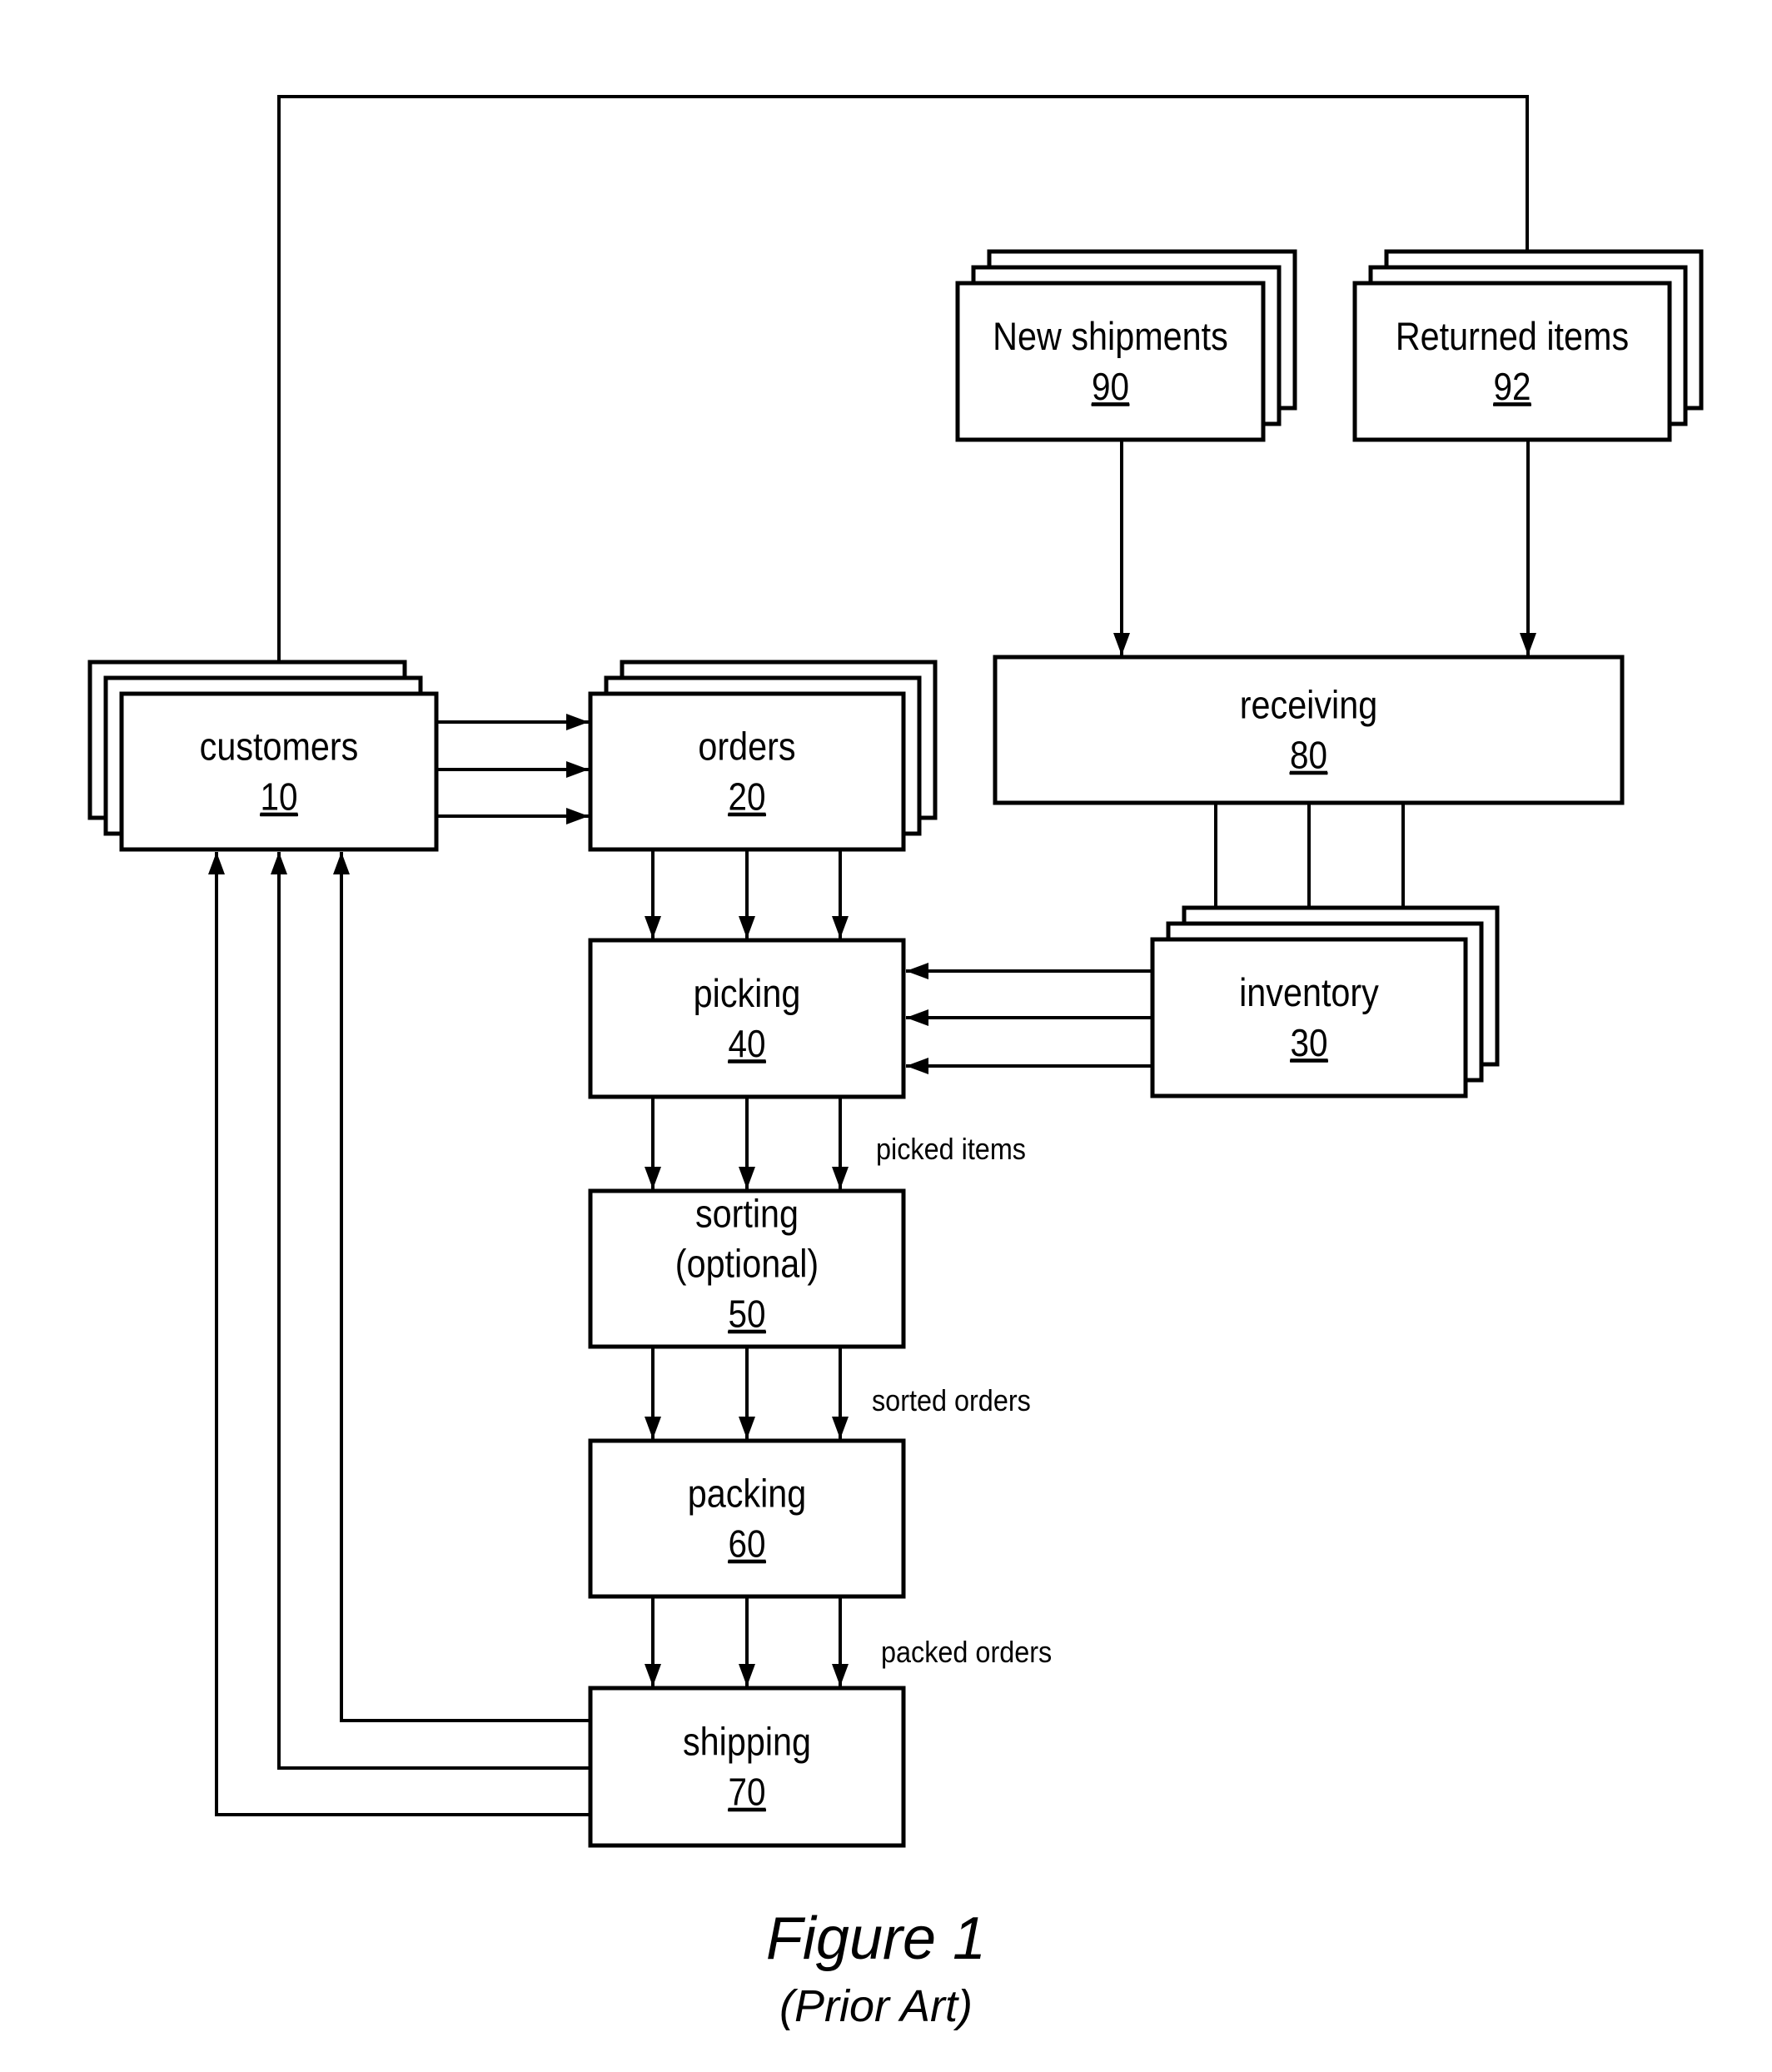  What do you see at coordinates (747, 1178) in the screenshot?
I see `edge-picking-sorting-2-arrowhead` at bounding box center [747, 1178].